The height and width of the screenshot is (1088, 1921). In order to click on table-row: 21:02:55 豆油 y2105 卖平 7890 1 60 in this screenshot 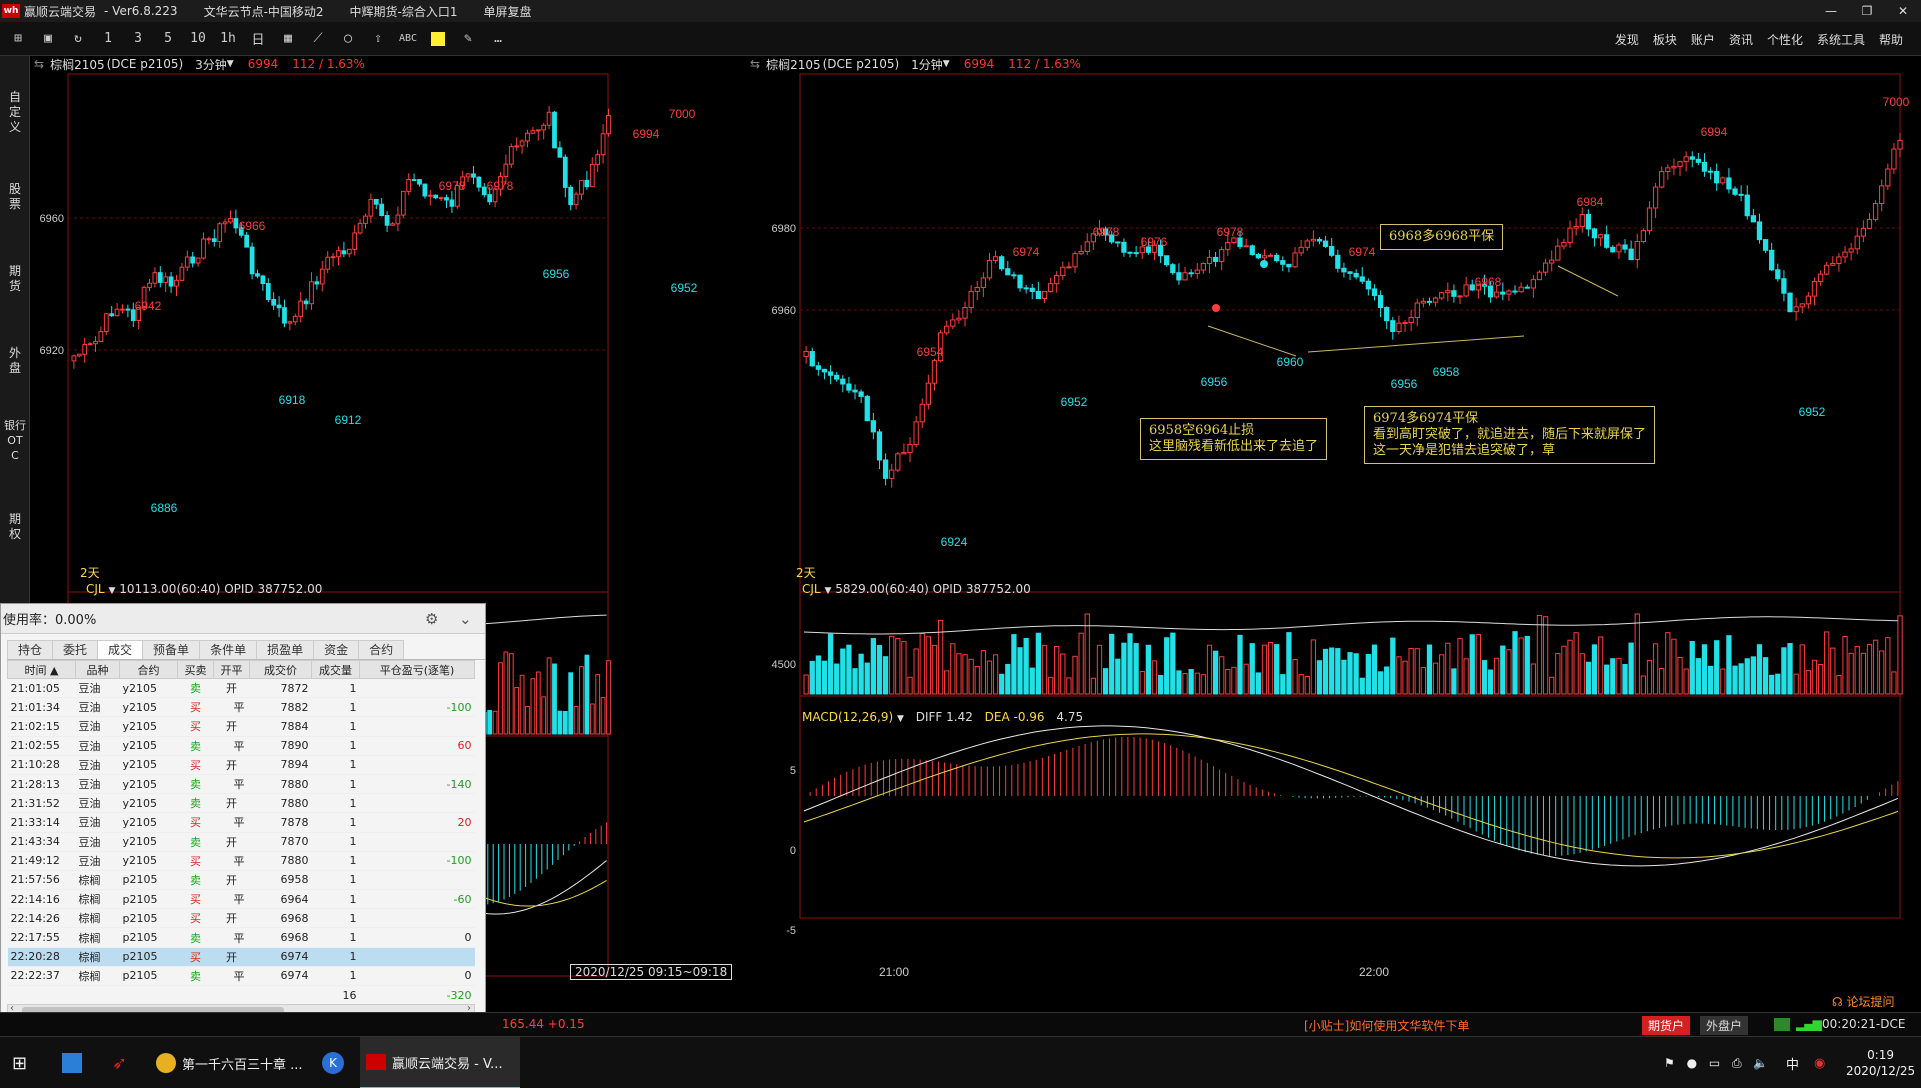, I will do `click(241, 746)`.